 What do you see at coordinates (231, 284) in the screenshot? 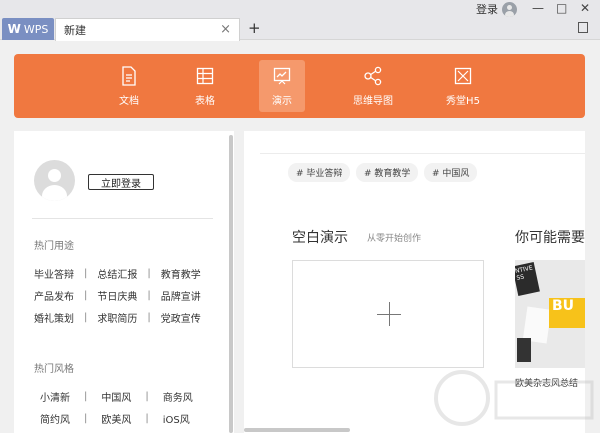
I see `left-scrollbar` at bounding box center [231, 284].